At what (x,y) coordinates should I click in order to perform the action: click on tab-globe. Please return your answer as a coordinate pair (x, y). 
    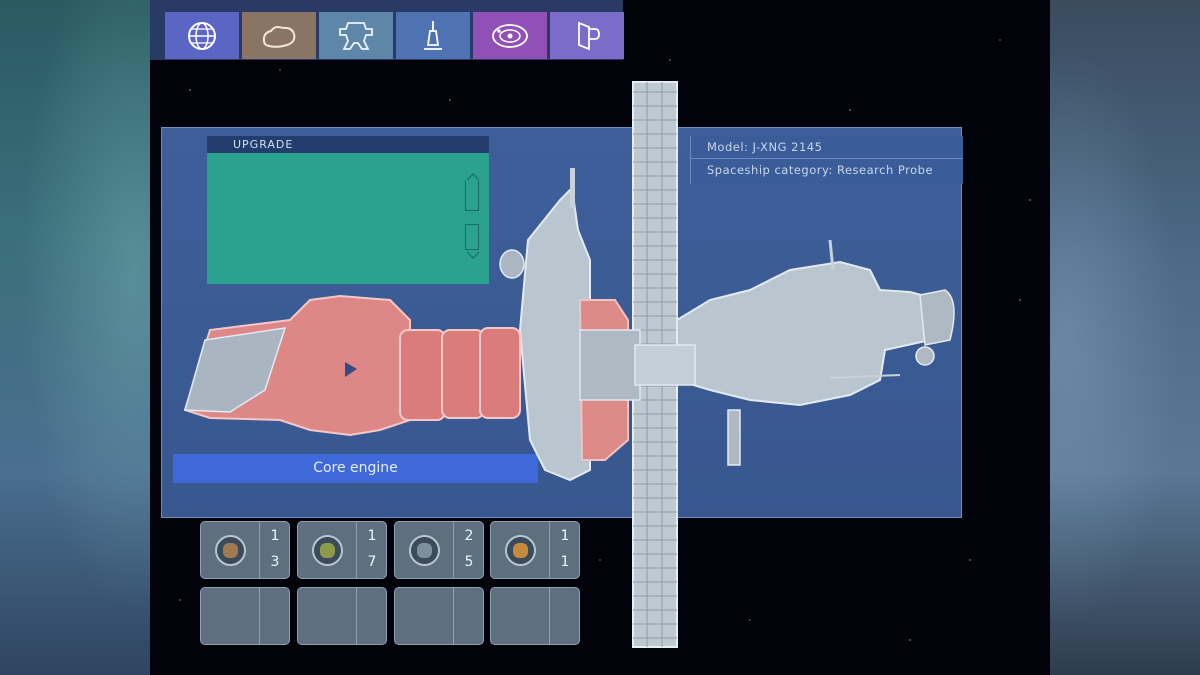
    Looking at the image, I should click on (202, 35).